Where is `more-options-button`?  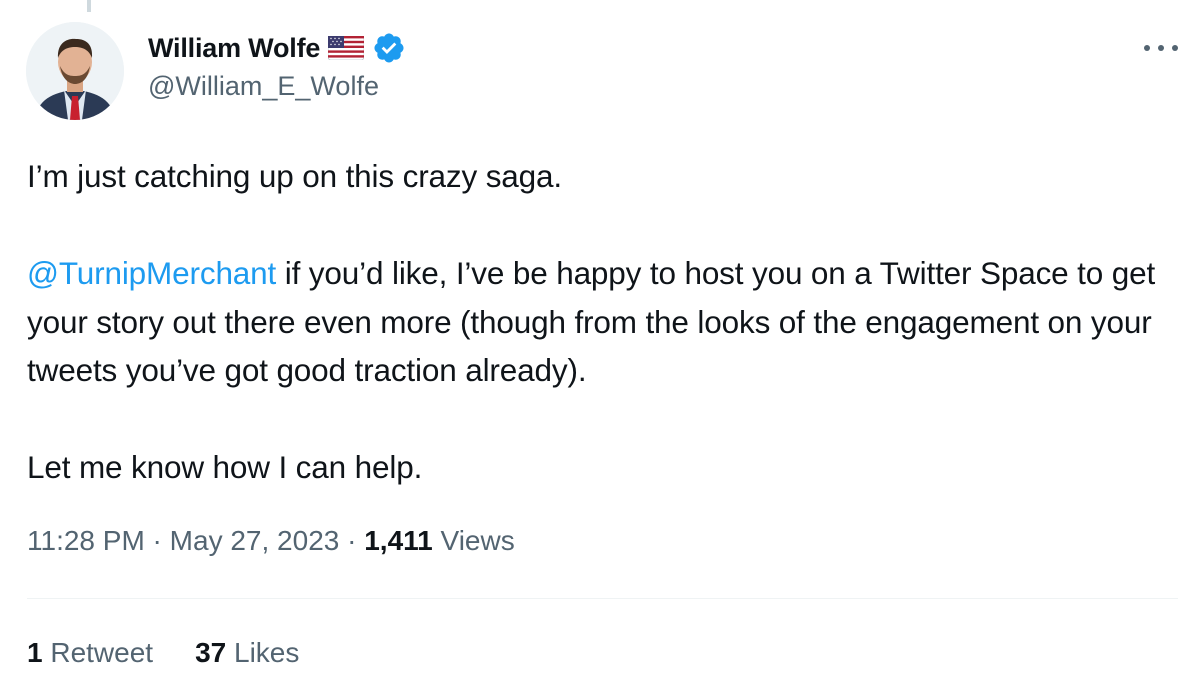
more-options-button is located at coordinates (1161, 48).